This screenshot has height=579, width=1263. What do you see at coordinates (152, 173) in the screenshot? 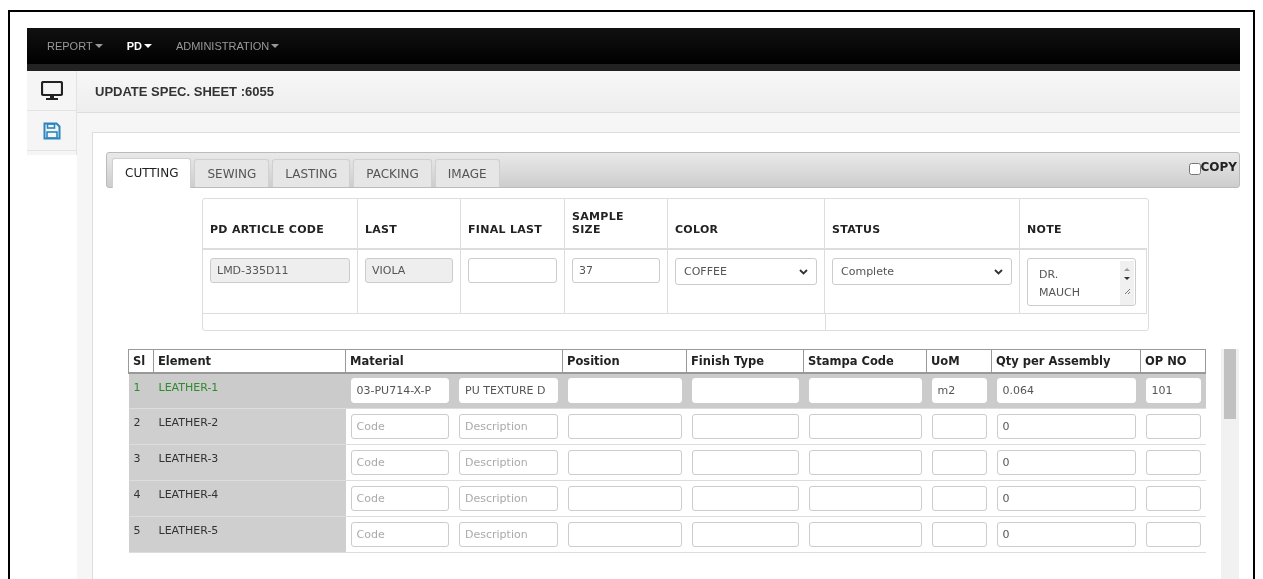
I see `tab: CUTTING` at bounding box center [152, 173].